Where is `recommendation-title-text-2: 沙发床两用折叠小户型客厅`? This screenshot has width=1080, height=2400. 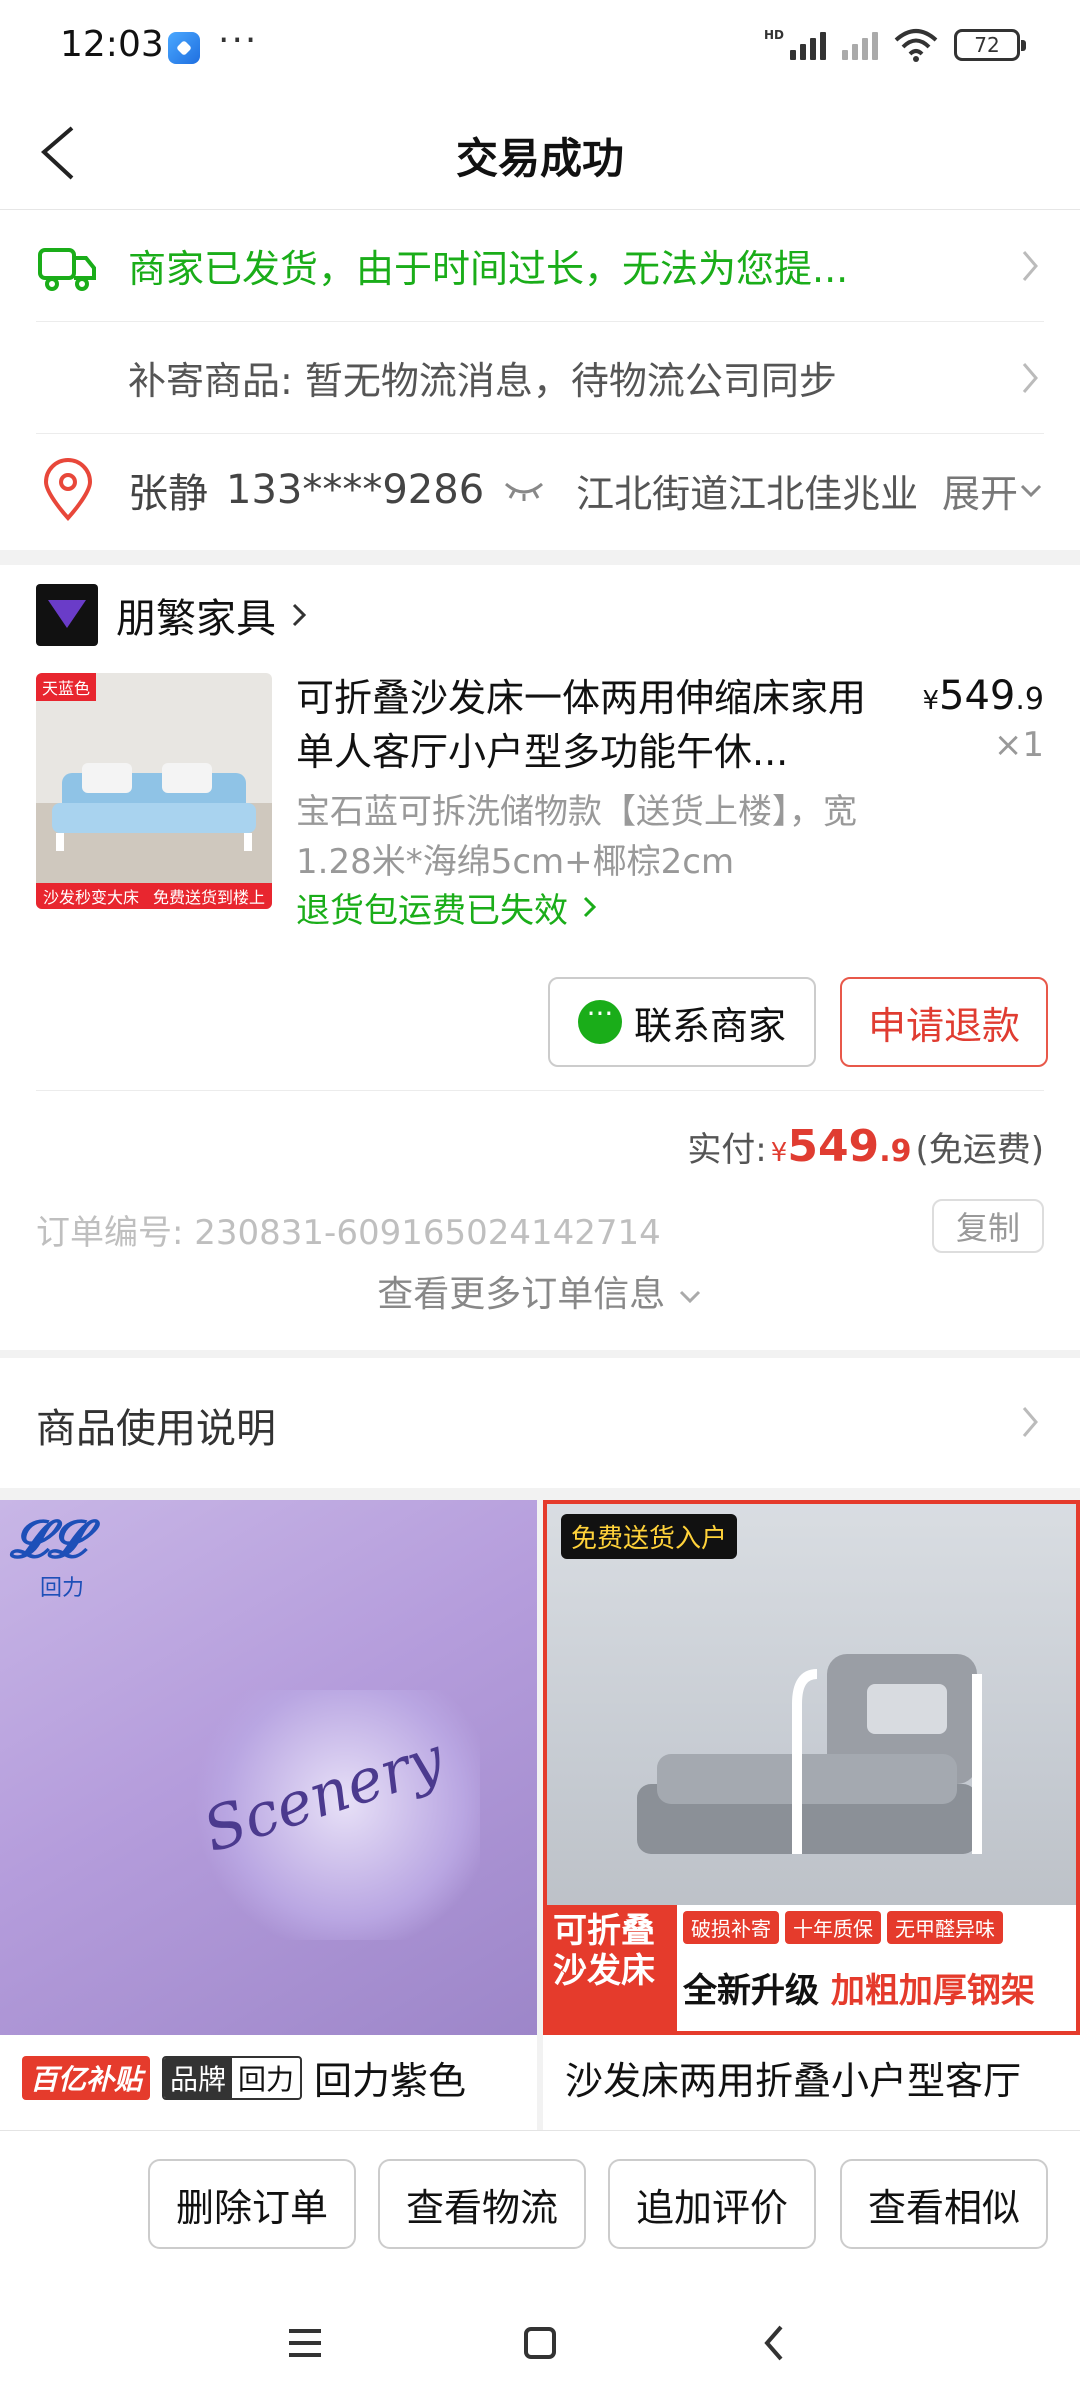
recommendation-title-text-2: 沙发床两用折叠小户型客厅 is located at coordinates (793, 2081).